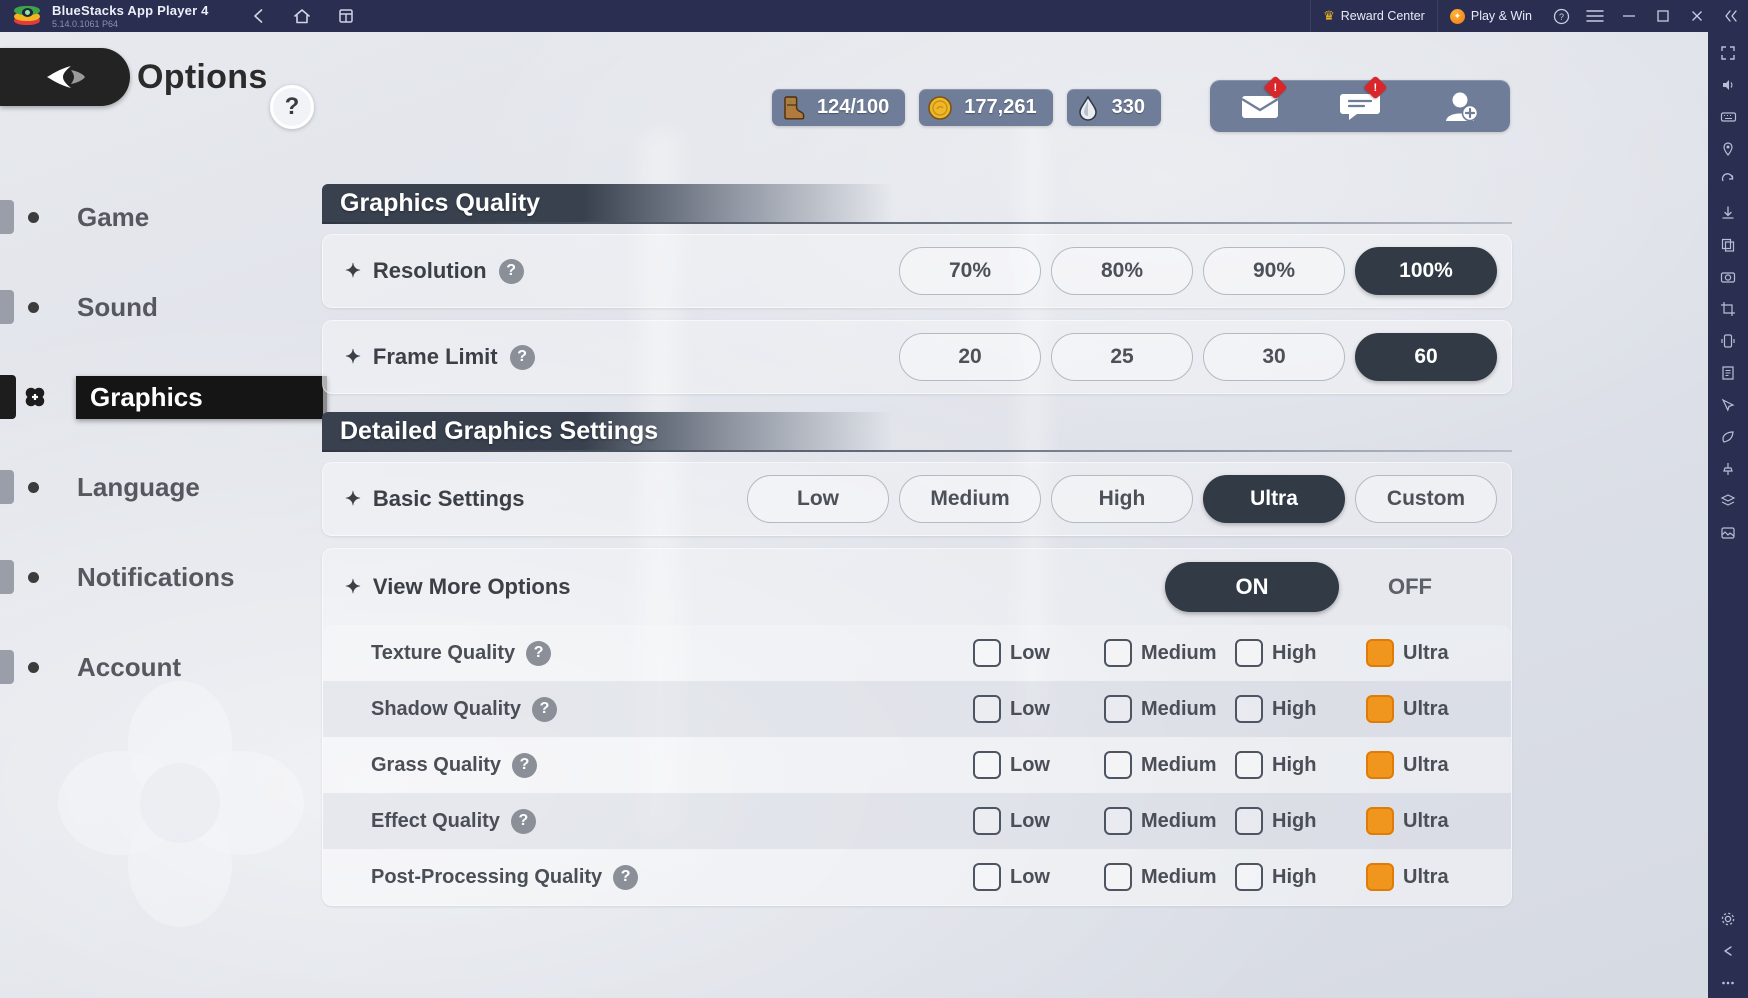 This screenshot has width=1748, height=998. I want to click on shadow-quality-help-icon: ?, so click(545, 709).